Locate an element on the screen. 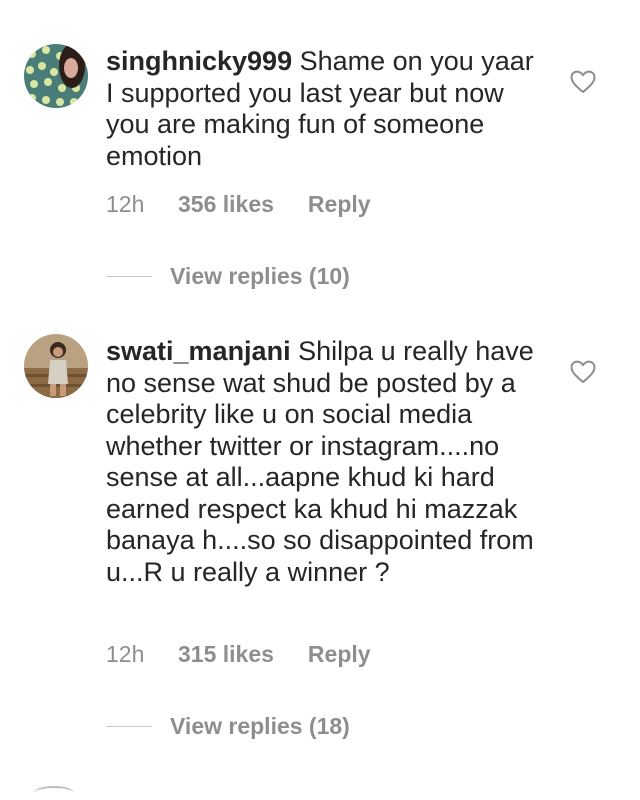  view-replies-label: View replies (10) is located at coordinates (260, 276).